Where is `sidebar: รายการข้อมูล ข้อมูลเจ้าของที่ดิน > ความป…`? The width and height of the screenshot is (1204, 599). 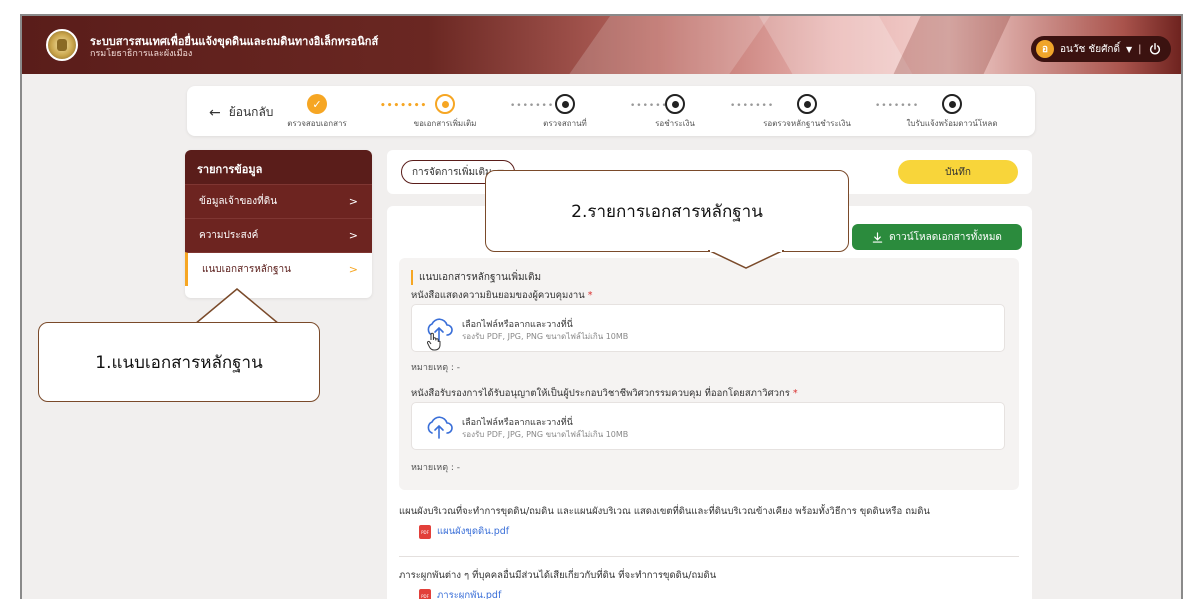
sidebar: รายการข้อมูล ข้อมูลเจ้าของที่ดิน > ความป… is located at coordinates (278, 224).